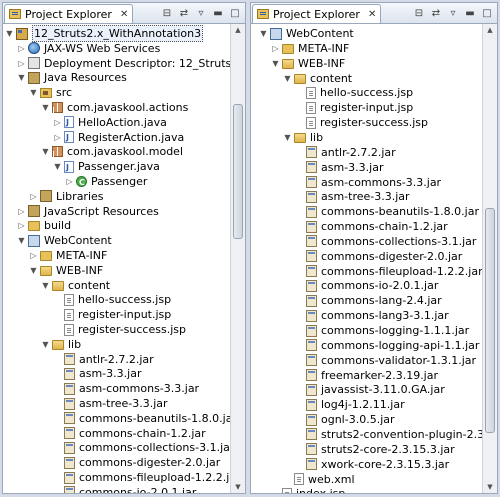  I want to click on tree-item: commons-logging-1.1.1.jar, so click(382, 330).